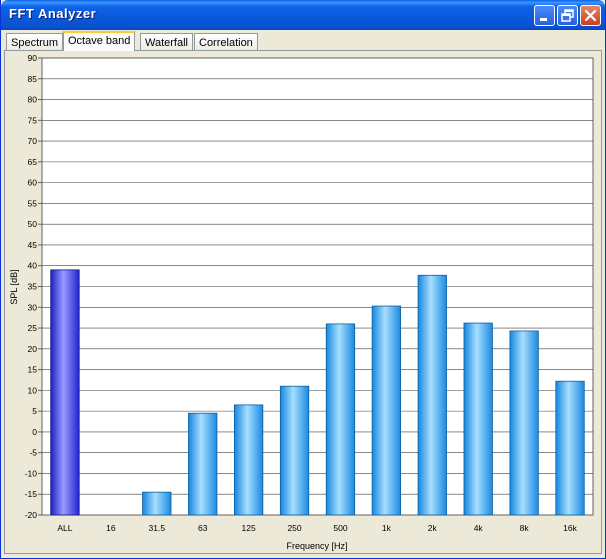 Image resolution: width=606 pixels, height=559 pixels. What do you see at coordinates (387, 528) in the screenshot?
I see `x-tick-label: 1k` at bounding box center [387, 528].